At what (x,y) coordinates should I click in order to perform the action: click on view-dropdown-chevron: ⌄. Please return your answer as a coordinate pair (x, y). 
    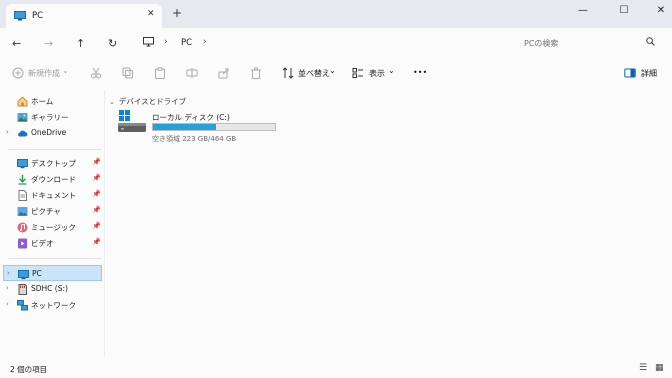
    Looking at the image, I should click on (391, 70).